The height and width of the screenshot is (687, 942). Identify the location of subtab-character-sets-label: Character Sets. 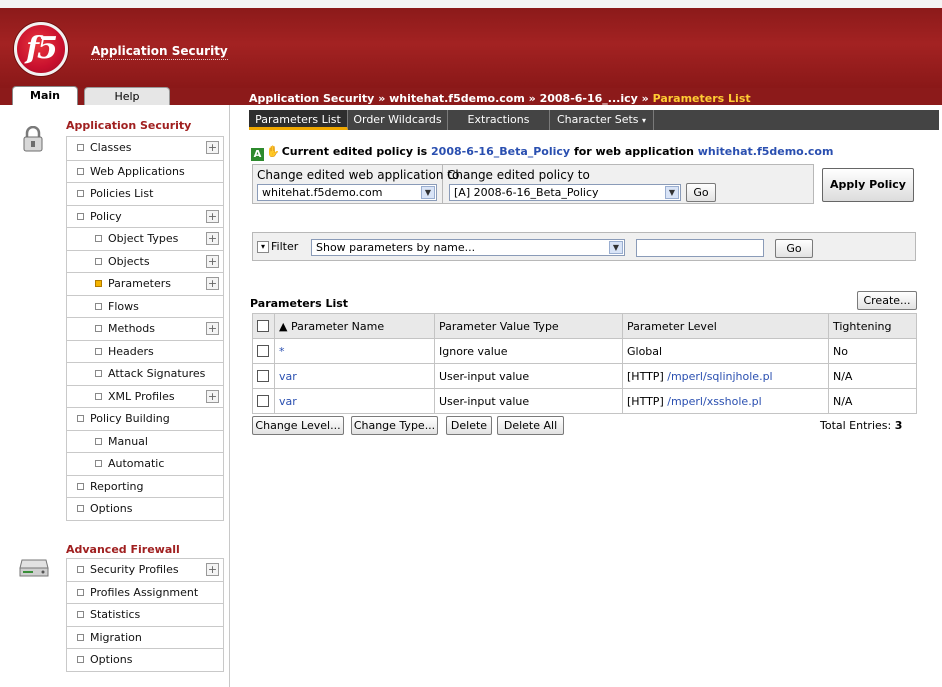
(597, 119).